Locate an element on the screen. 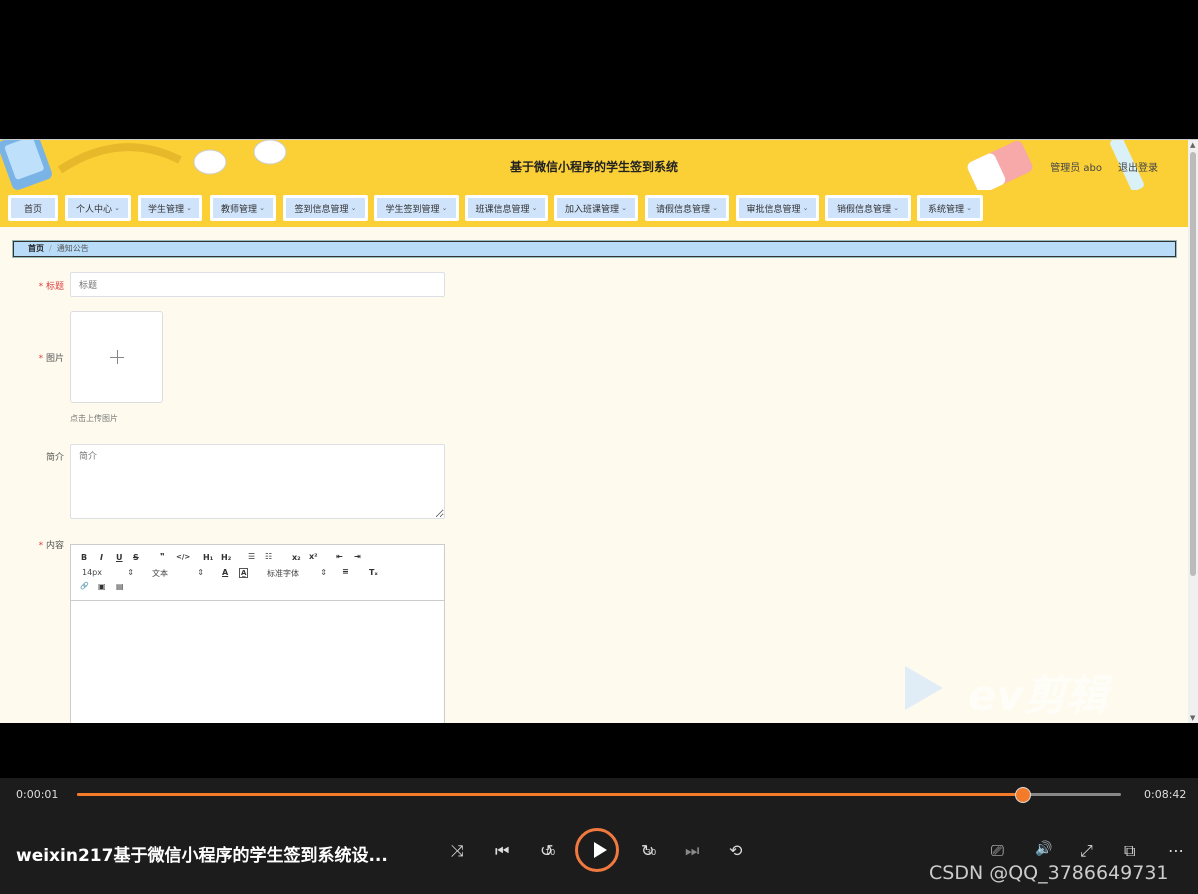  total-duration: 0:08:42 is located at coordinates (1165, 794).